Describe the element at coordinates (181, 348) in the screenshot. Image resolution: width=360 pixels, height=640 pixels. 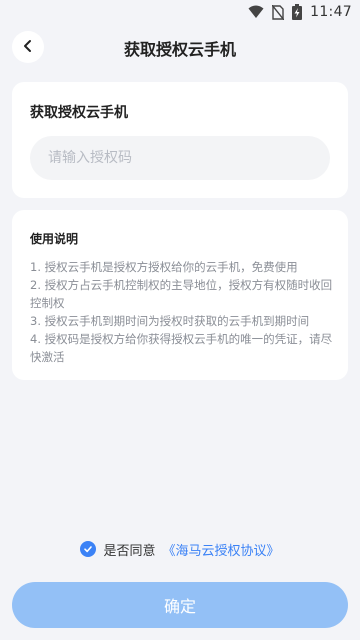
I see `instruction-item: 4. 授权码是授权方给你获得授权云手机的唯一的凭证，请尽快激活` at that location.